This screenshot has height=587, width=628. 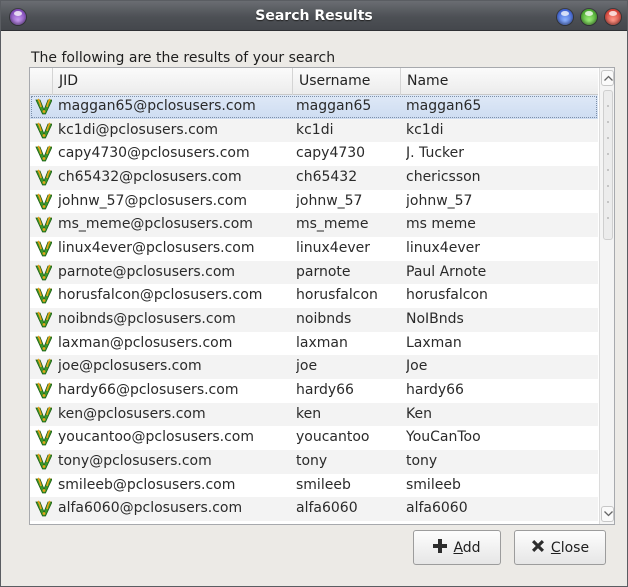 I want to click on table-row: johnw_57@pclosusers.com johnw_57 johnw_57, so click(x=314, y=202).